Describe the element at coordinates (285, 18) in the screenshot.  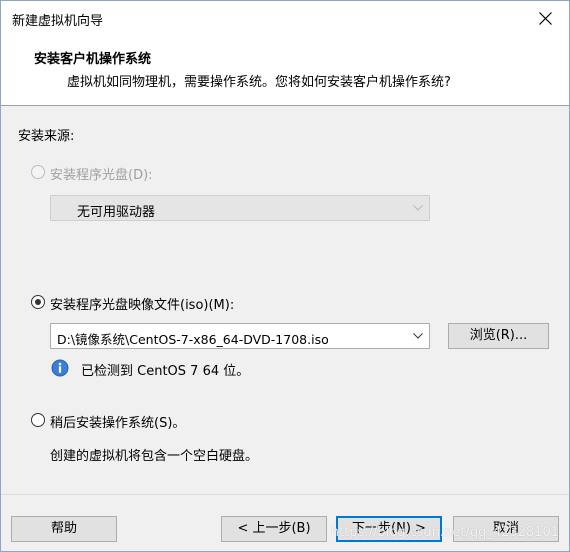
I see `title-bar: 新建虚拟机向导` at that location.